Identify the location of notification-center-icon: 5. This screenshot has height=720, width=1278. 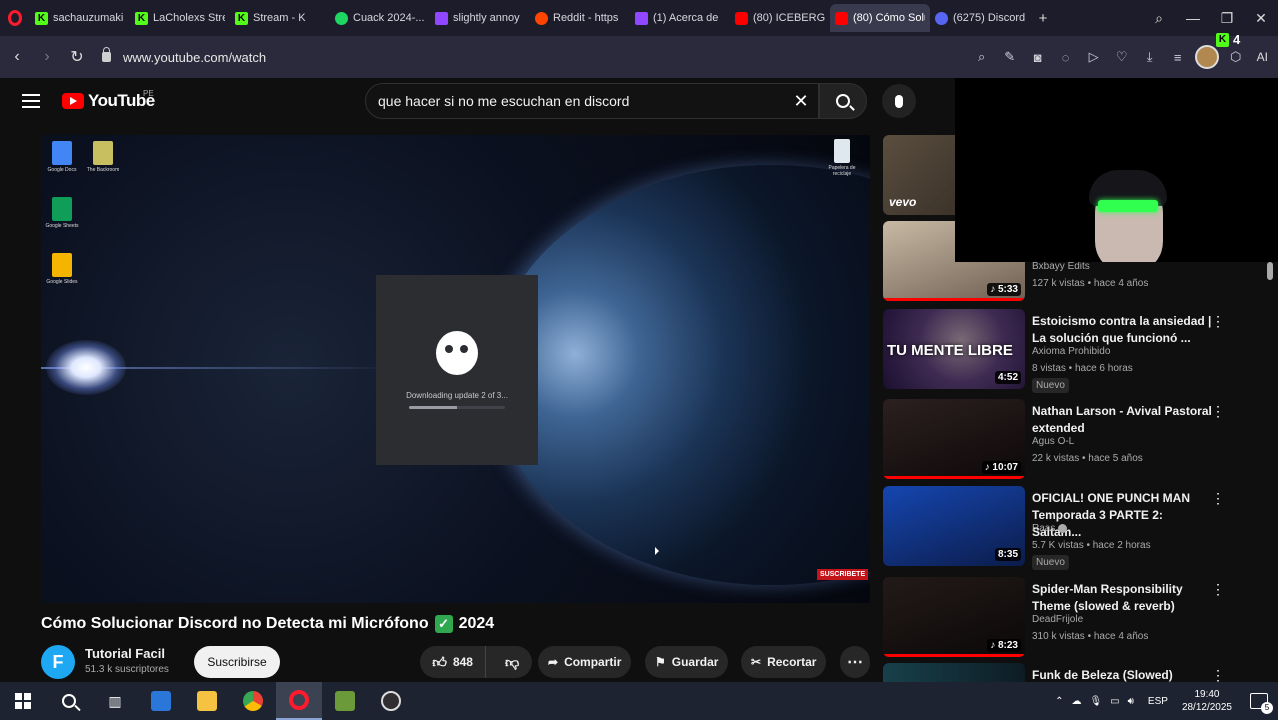
(1261, 703).